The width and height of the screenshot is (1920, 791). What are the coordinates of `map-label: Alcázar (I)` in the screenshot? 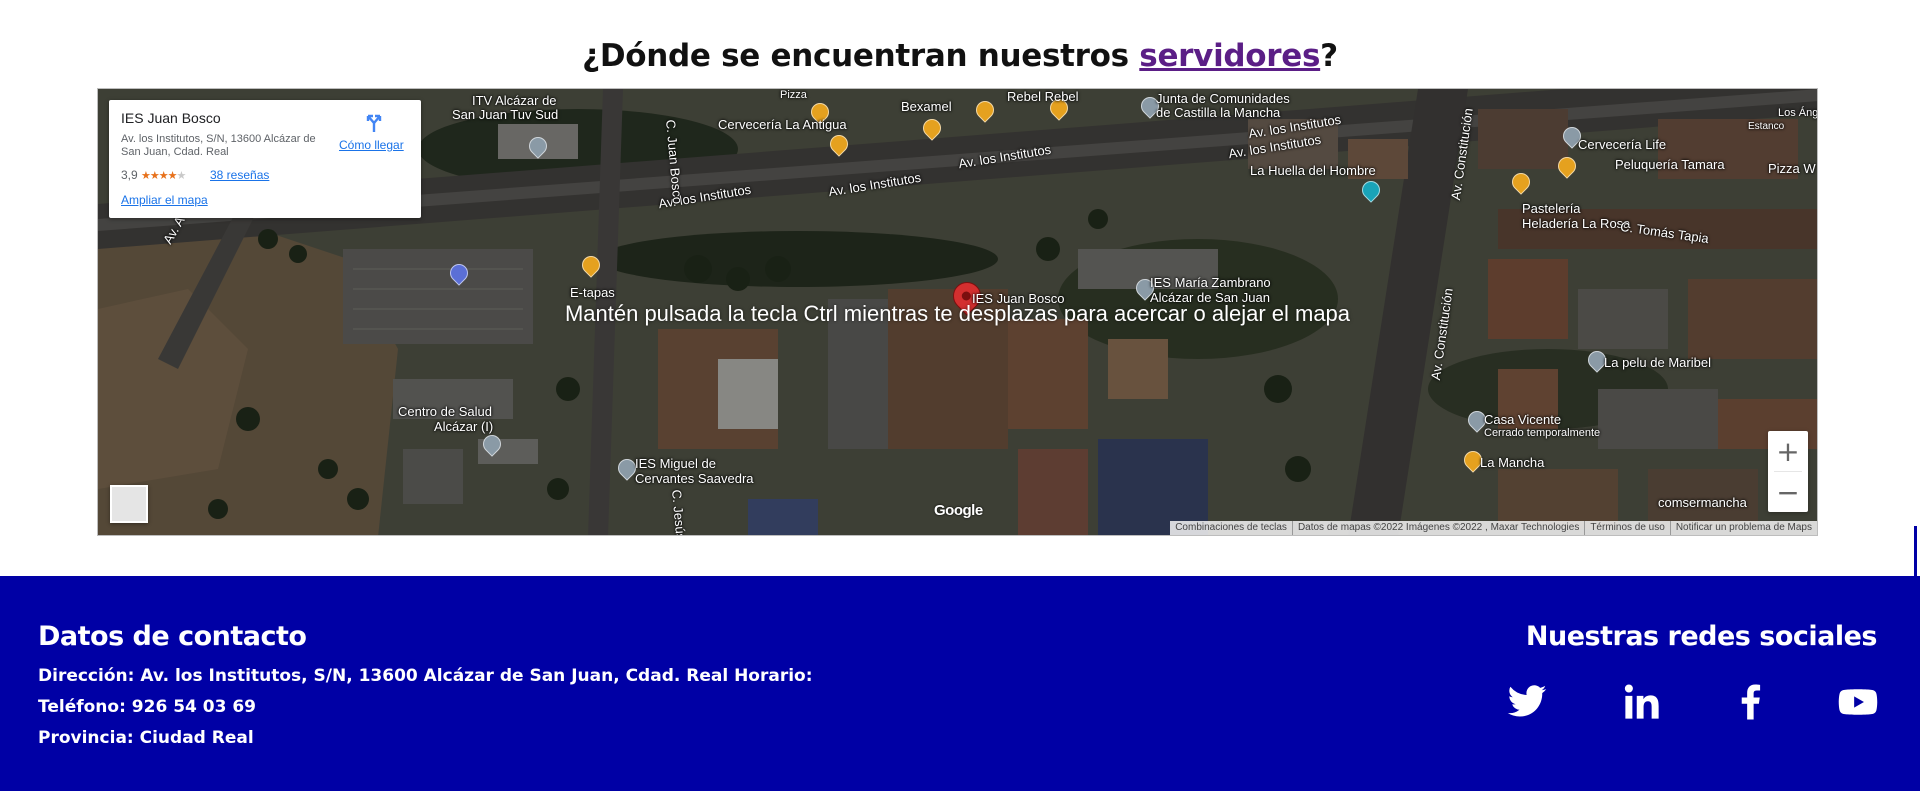 It's located at (464, 426).